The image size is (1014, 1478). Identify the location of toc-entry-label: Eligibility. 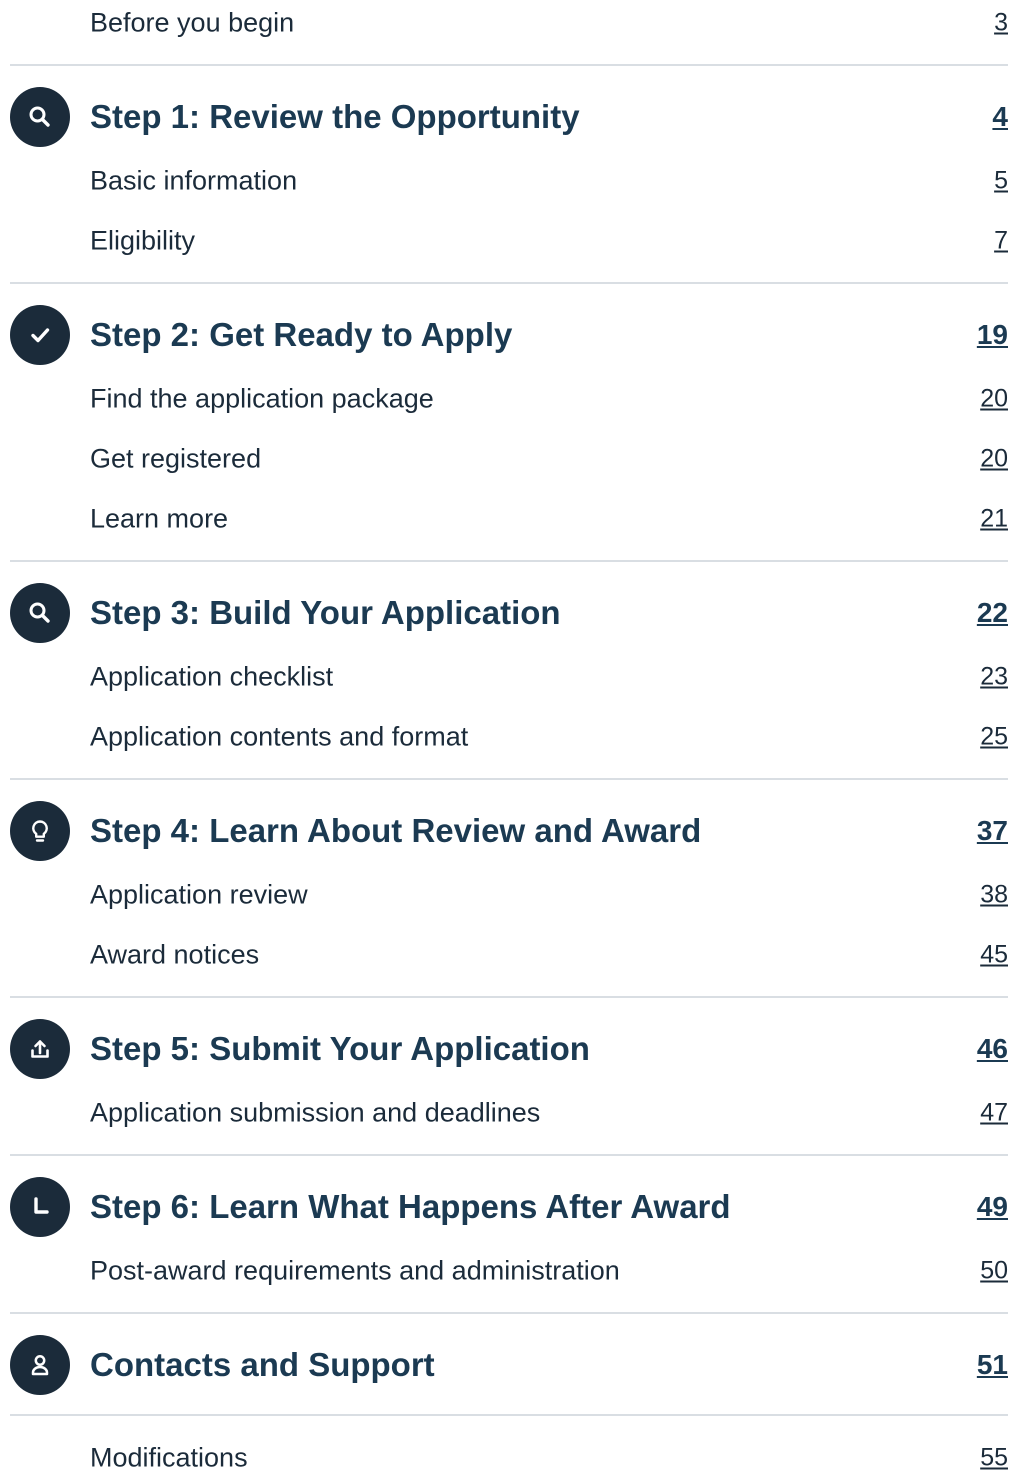
(143, 240).